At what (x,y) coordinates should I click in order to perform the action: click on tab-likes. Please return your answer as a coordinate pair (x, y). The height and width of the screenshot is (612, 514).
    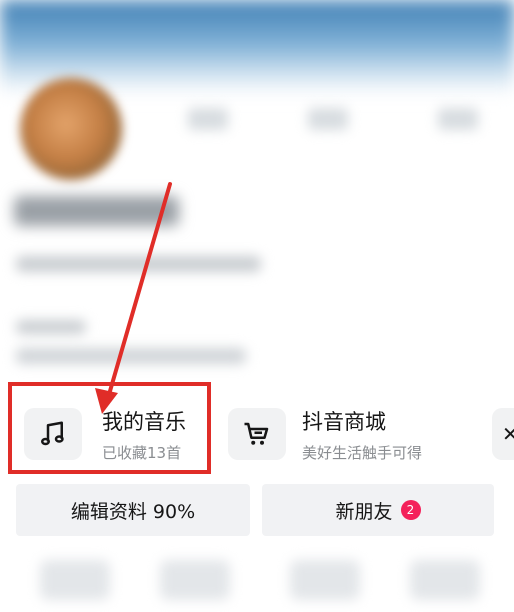
    Looking at the image, I should click on (445, 580).